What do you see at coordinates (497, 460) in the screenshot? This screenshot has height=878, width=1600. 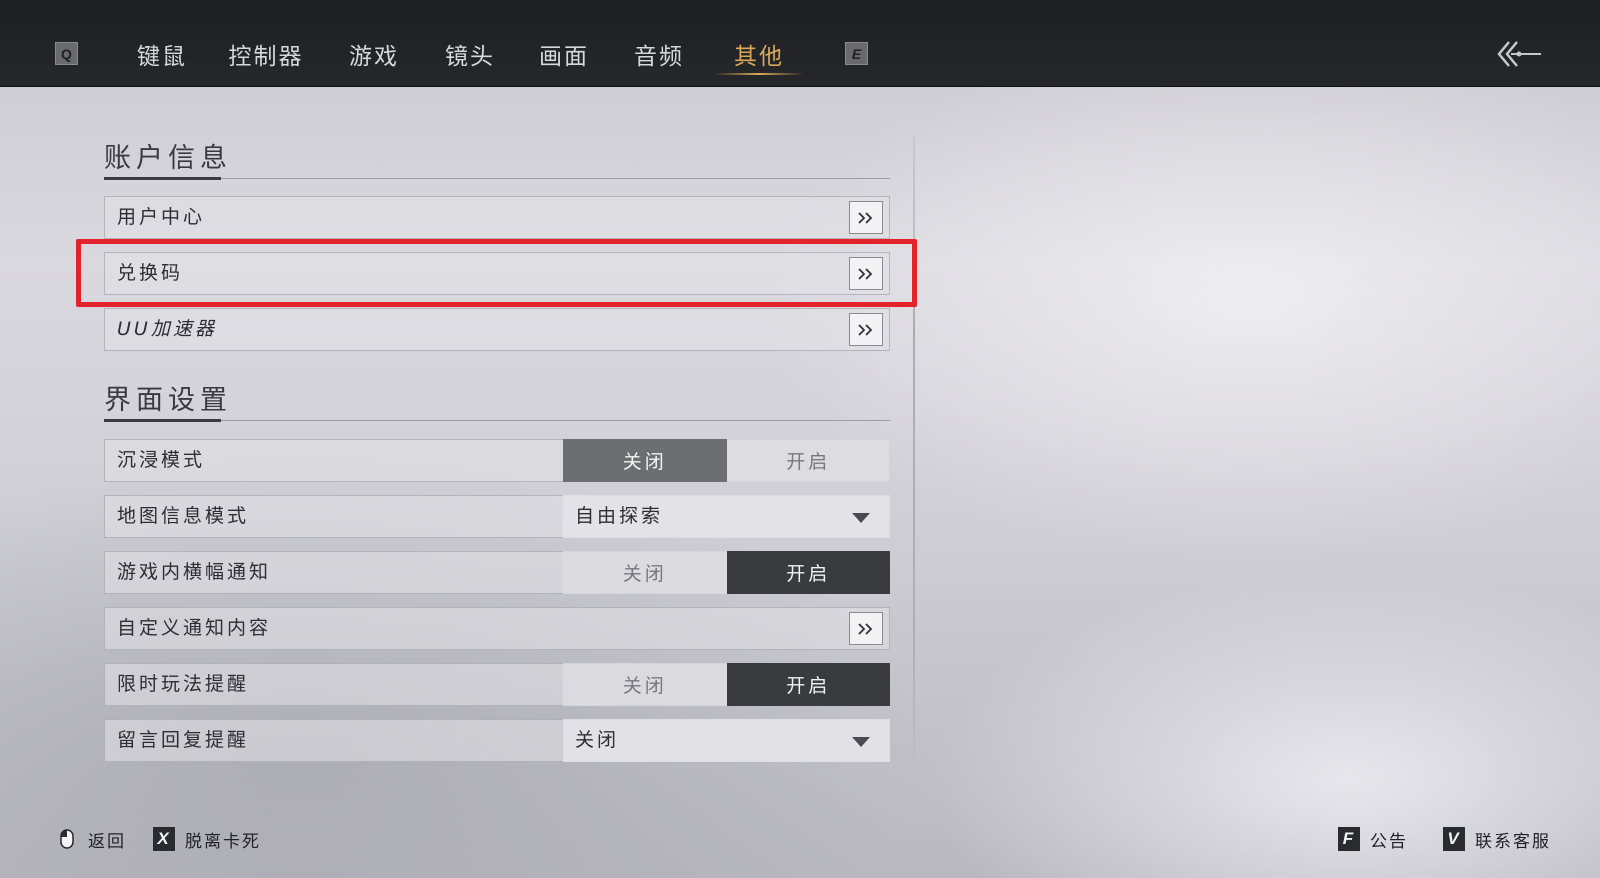 I see `row-immersive-mode: 沉浸模式 关闭 开启` at bounding box center [497, 460].